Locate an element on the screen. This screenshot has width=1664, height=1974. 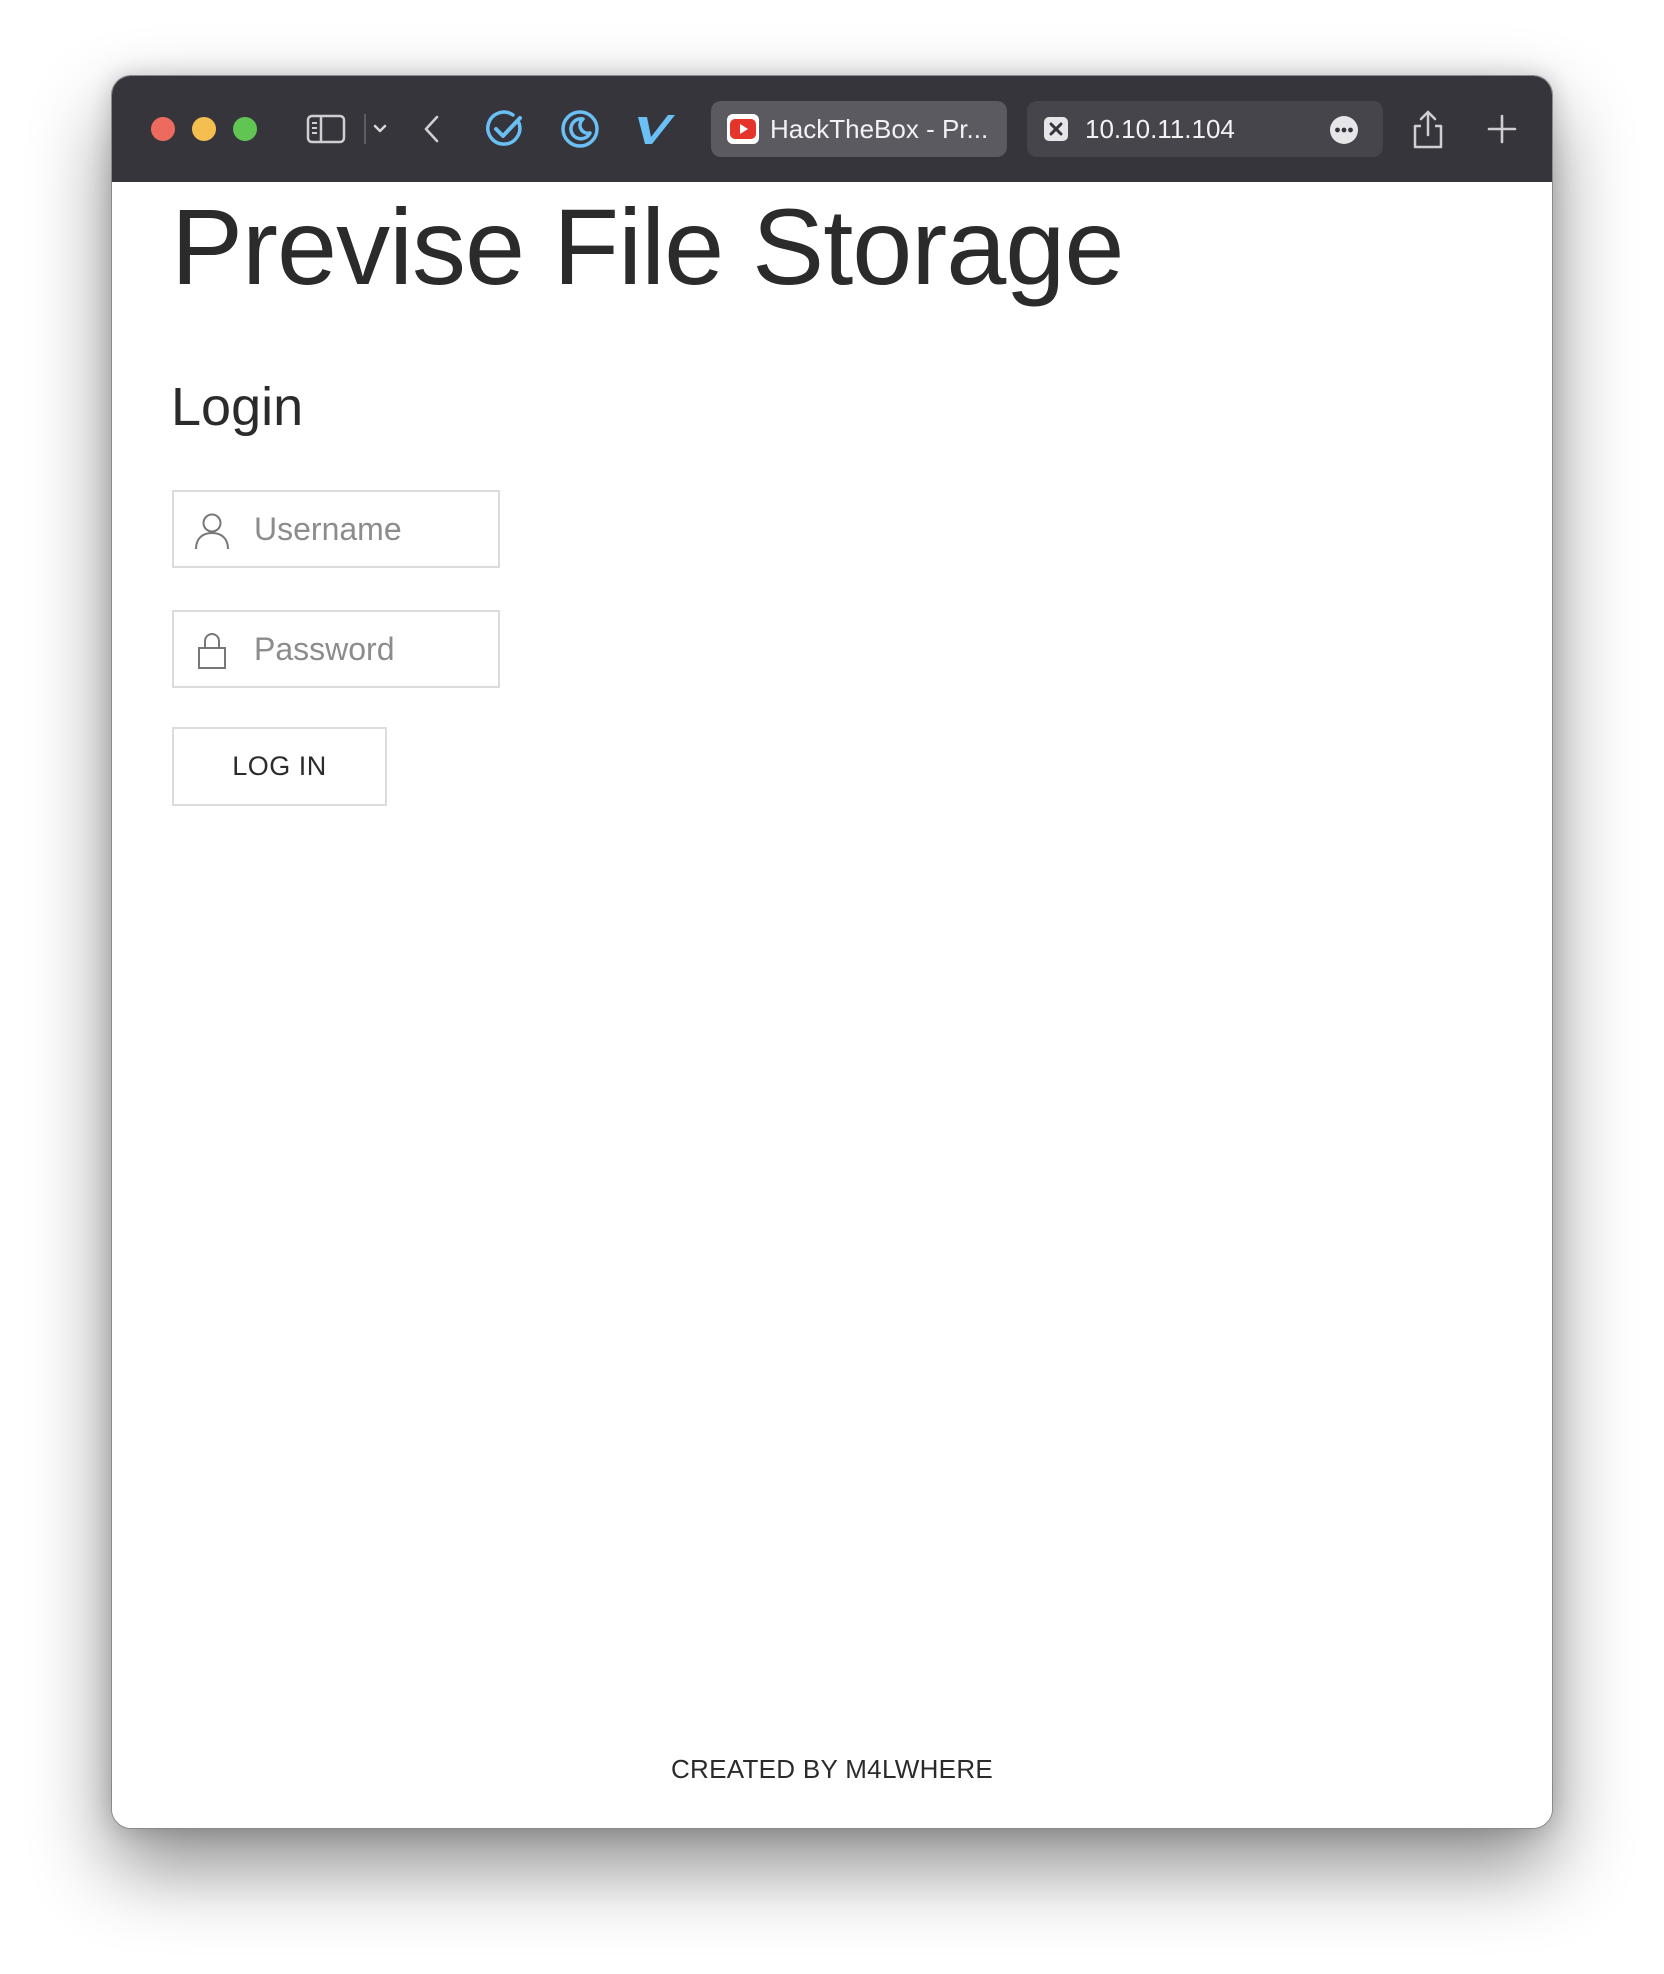
back-icon is located at coordinates (432, 129).